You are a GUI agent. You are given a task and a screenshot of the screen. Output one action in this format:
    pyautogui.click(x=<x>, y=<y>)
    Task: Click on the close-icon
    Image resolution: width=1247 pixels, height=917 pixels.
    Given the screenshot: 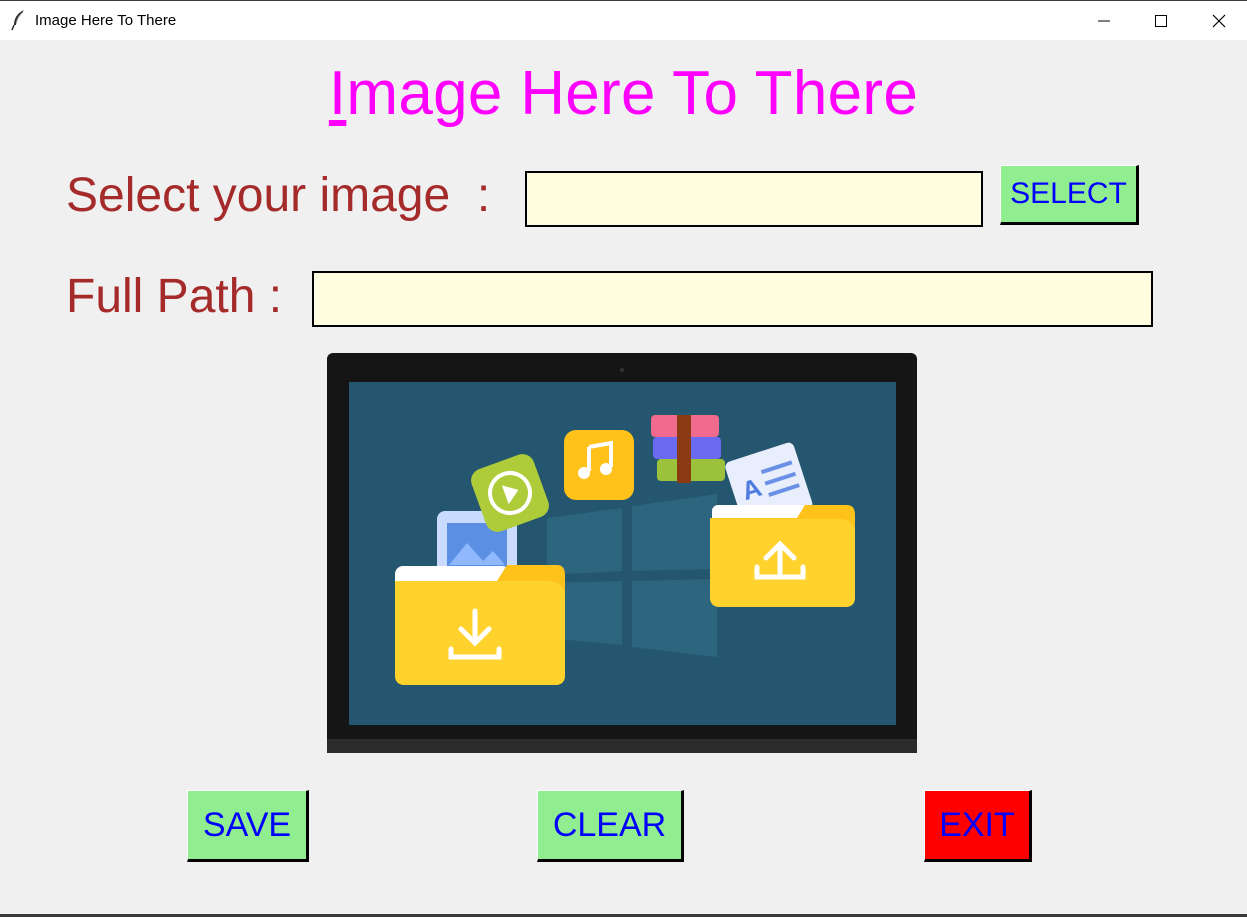 What is the action you would take?
    pyautogui.click(x=1219, y=21)
    